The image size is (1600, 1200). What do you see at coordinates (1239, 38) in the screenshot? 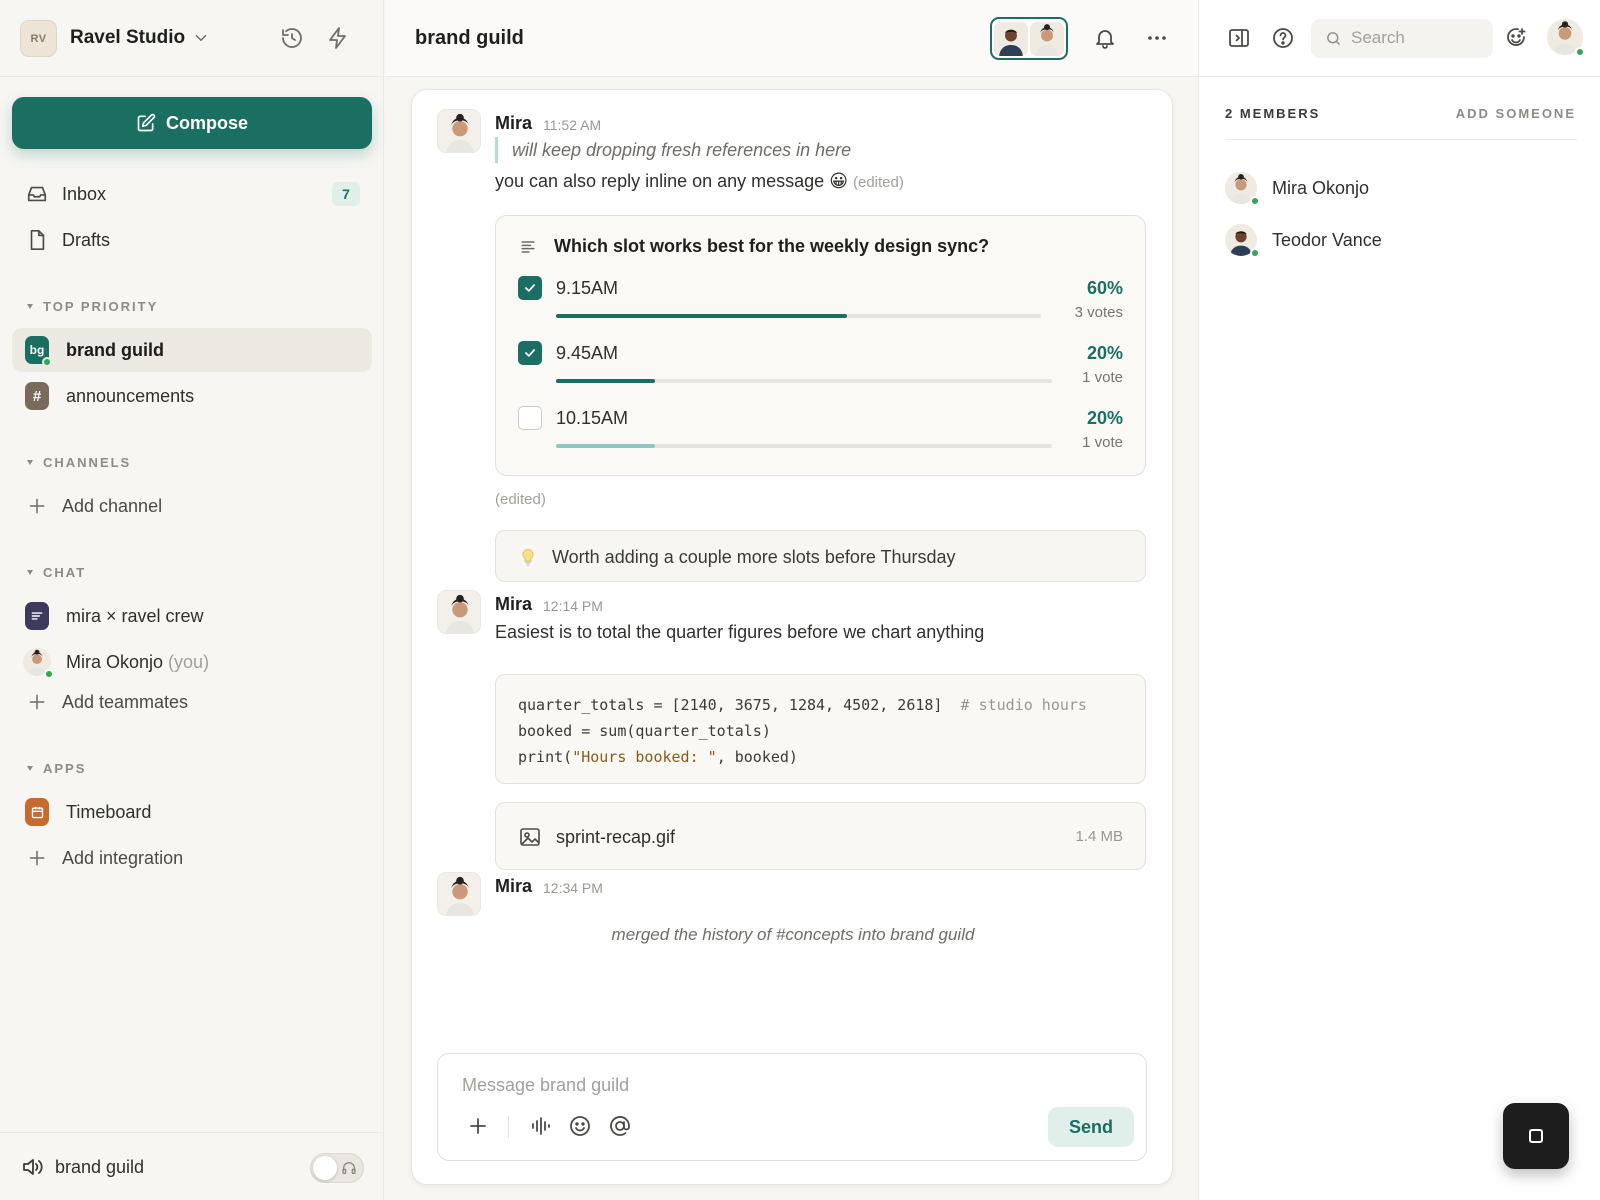
I see `toggle-panel-icon` at bounding box center [1239, 38].